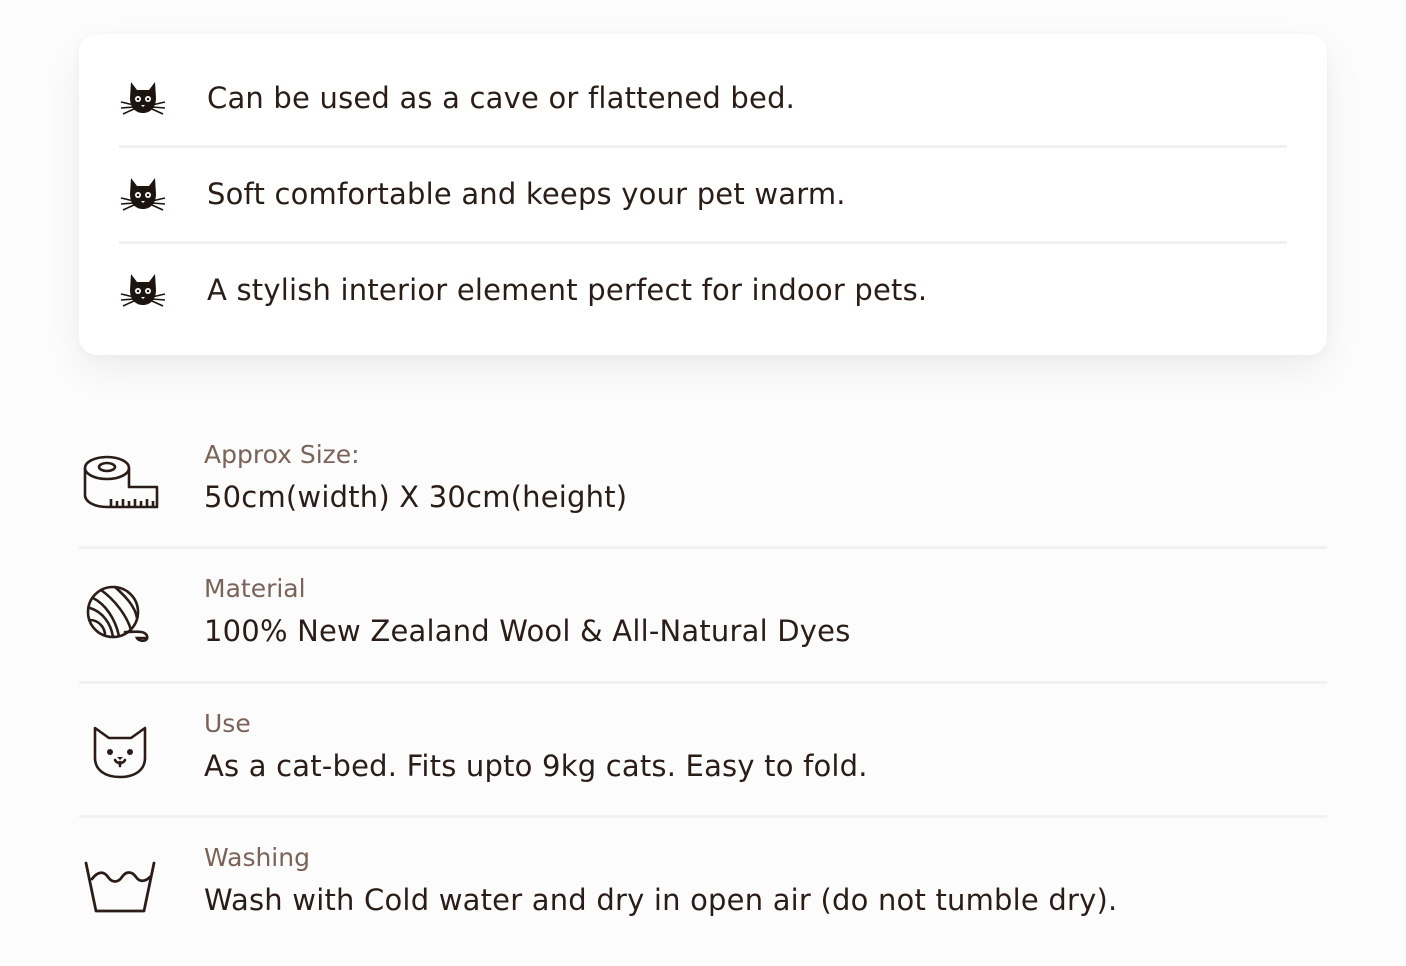 This screenshot has width=1406, height=966. Describe the element at coordinates (255, 588) in the screenshot. I see `spec-label: Material` at that location.